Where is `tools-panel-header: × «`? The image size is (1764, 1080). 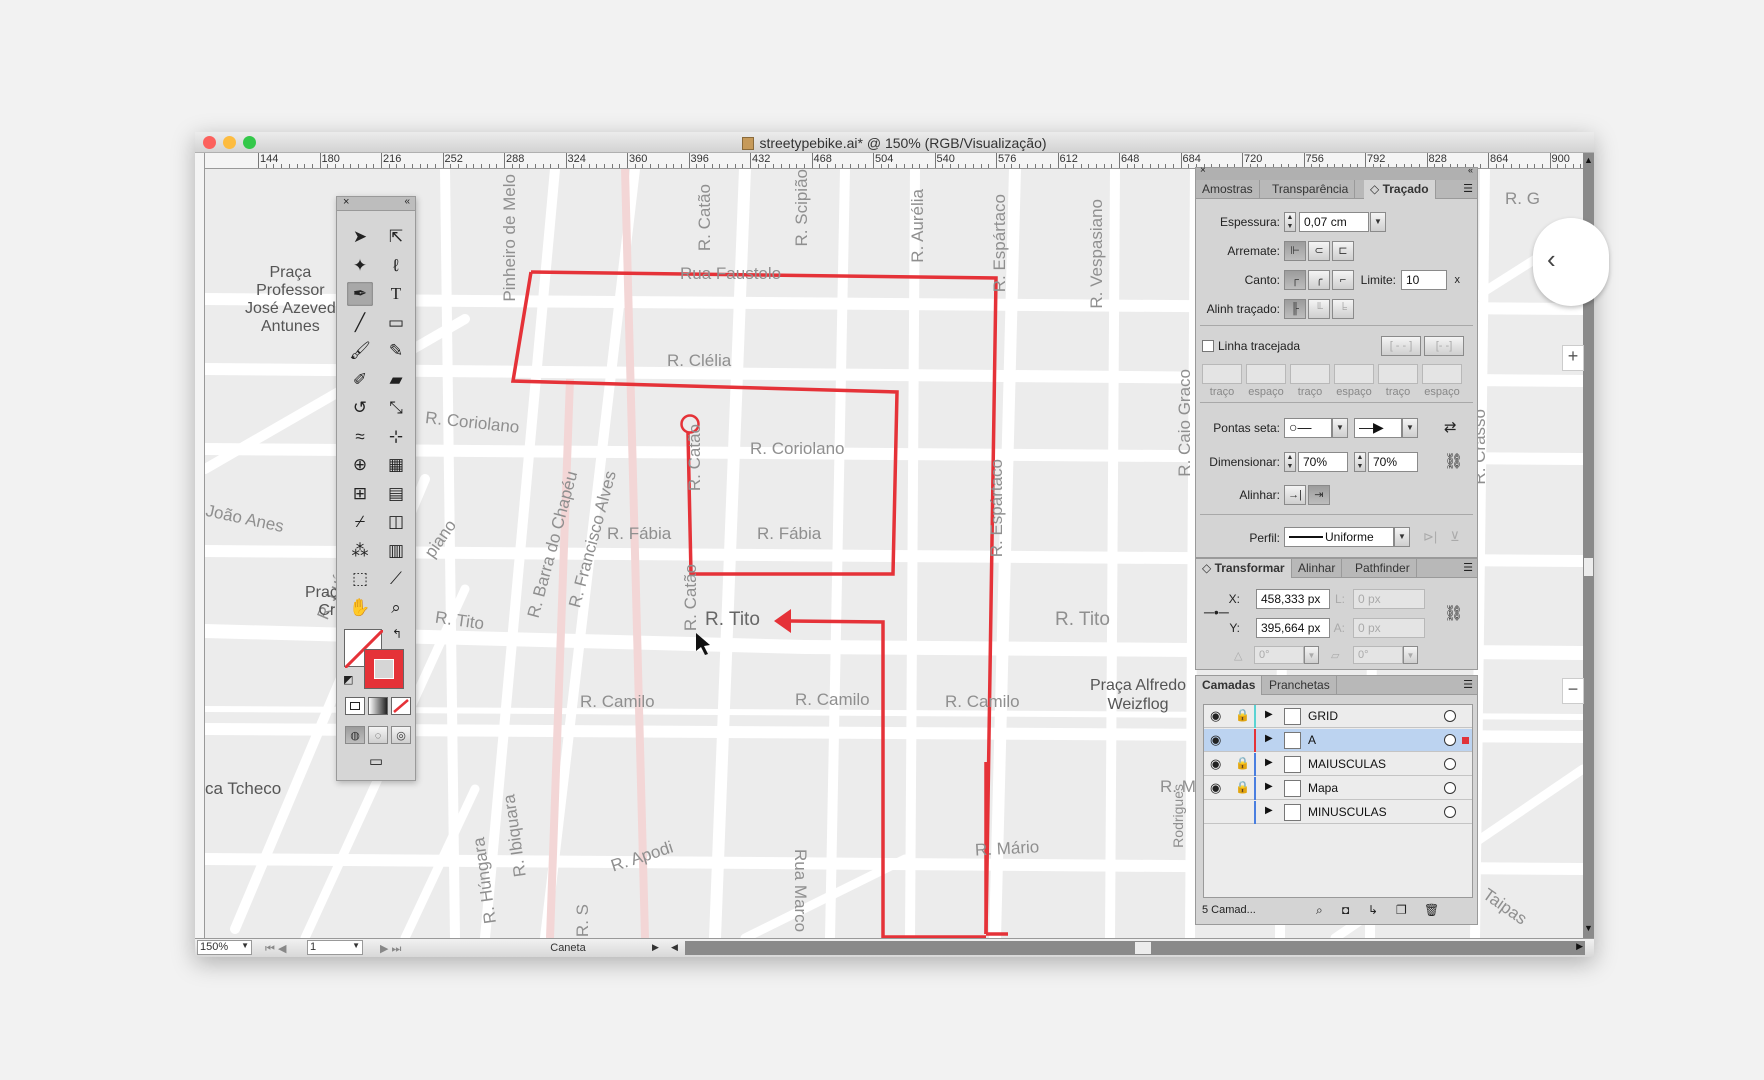
tools-panel-header: × « is located at coordinates (376, 203).